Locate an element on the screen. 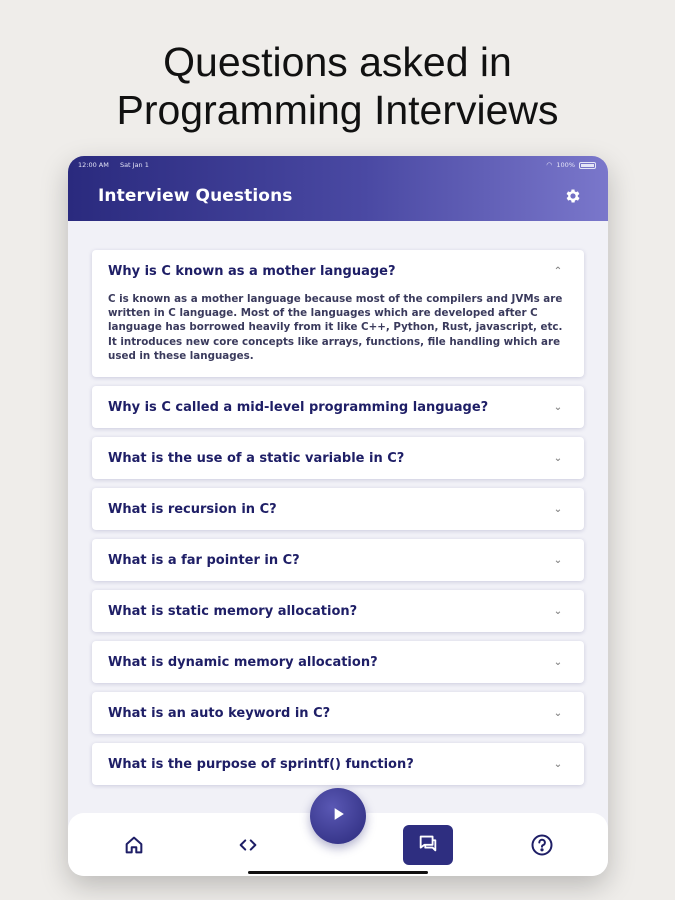 This screenshot has height=900, width=675. question-header: What is a far pointer in C? ⌄ is located at coordinates (338, 560).